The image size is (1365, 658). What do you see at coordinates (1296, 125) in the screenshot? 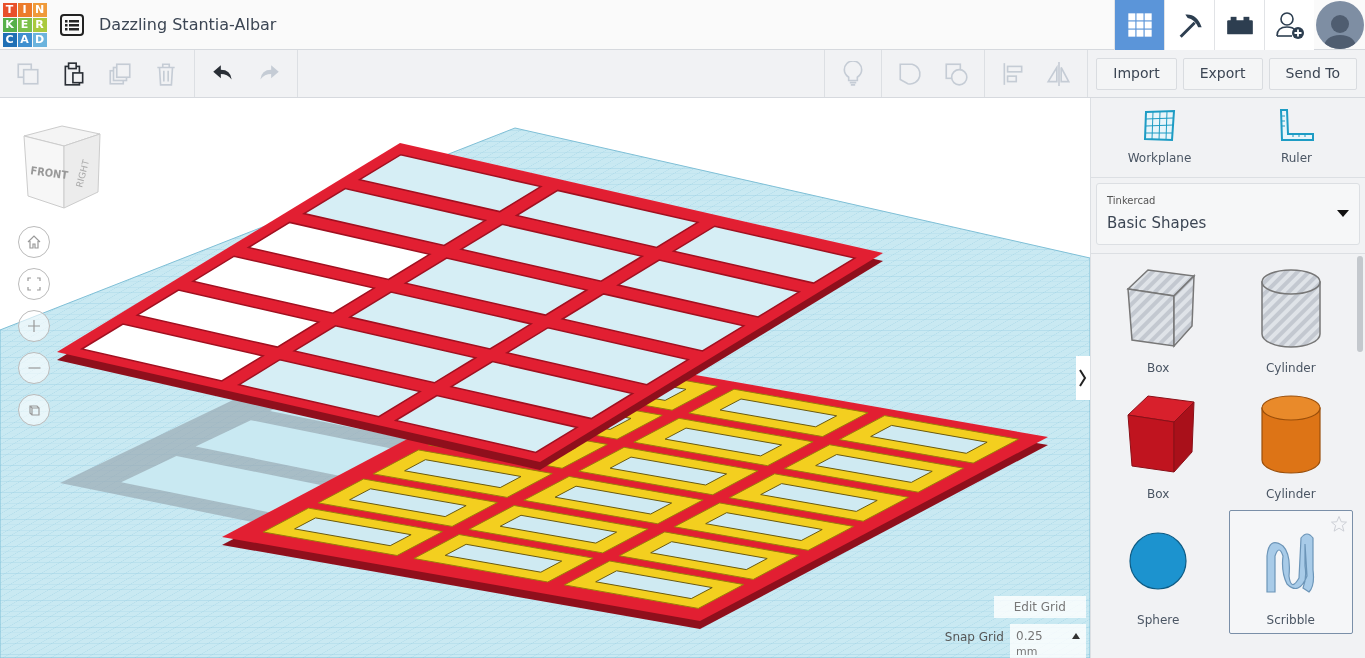
I see `ruler-icon` at bounding box center [1296, 125].